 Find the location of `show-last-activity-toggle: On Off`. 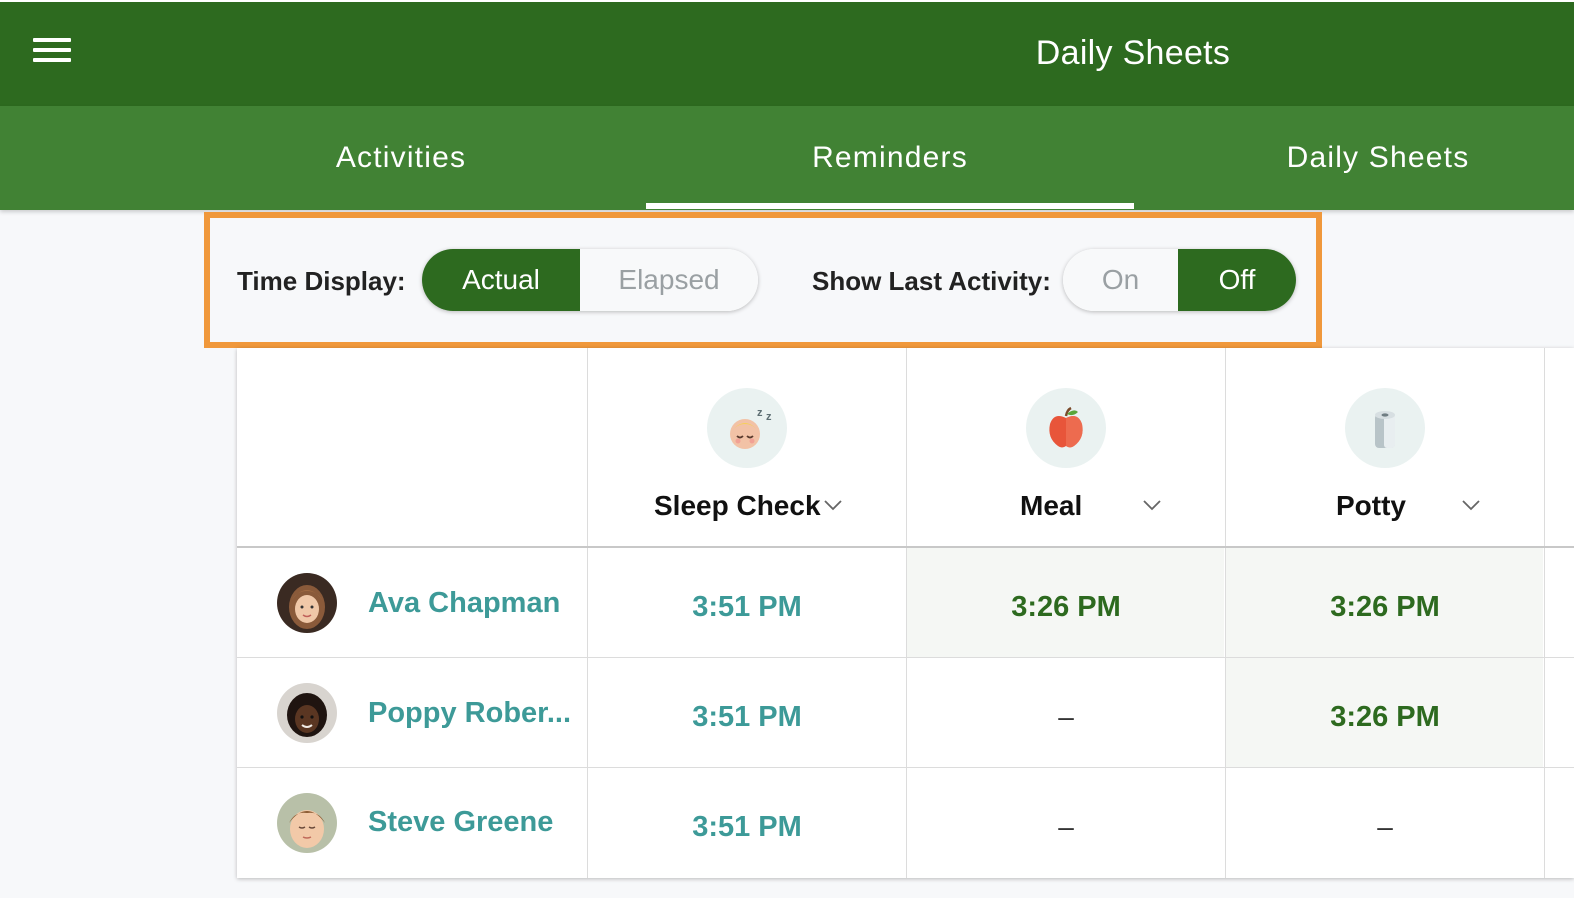

show-last-activity-toggle: On Off is located at coordinates (1179, 280).